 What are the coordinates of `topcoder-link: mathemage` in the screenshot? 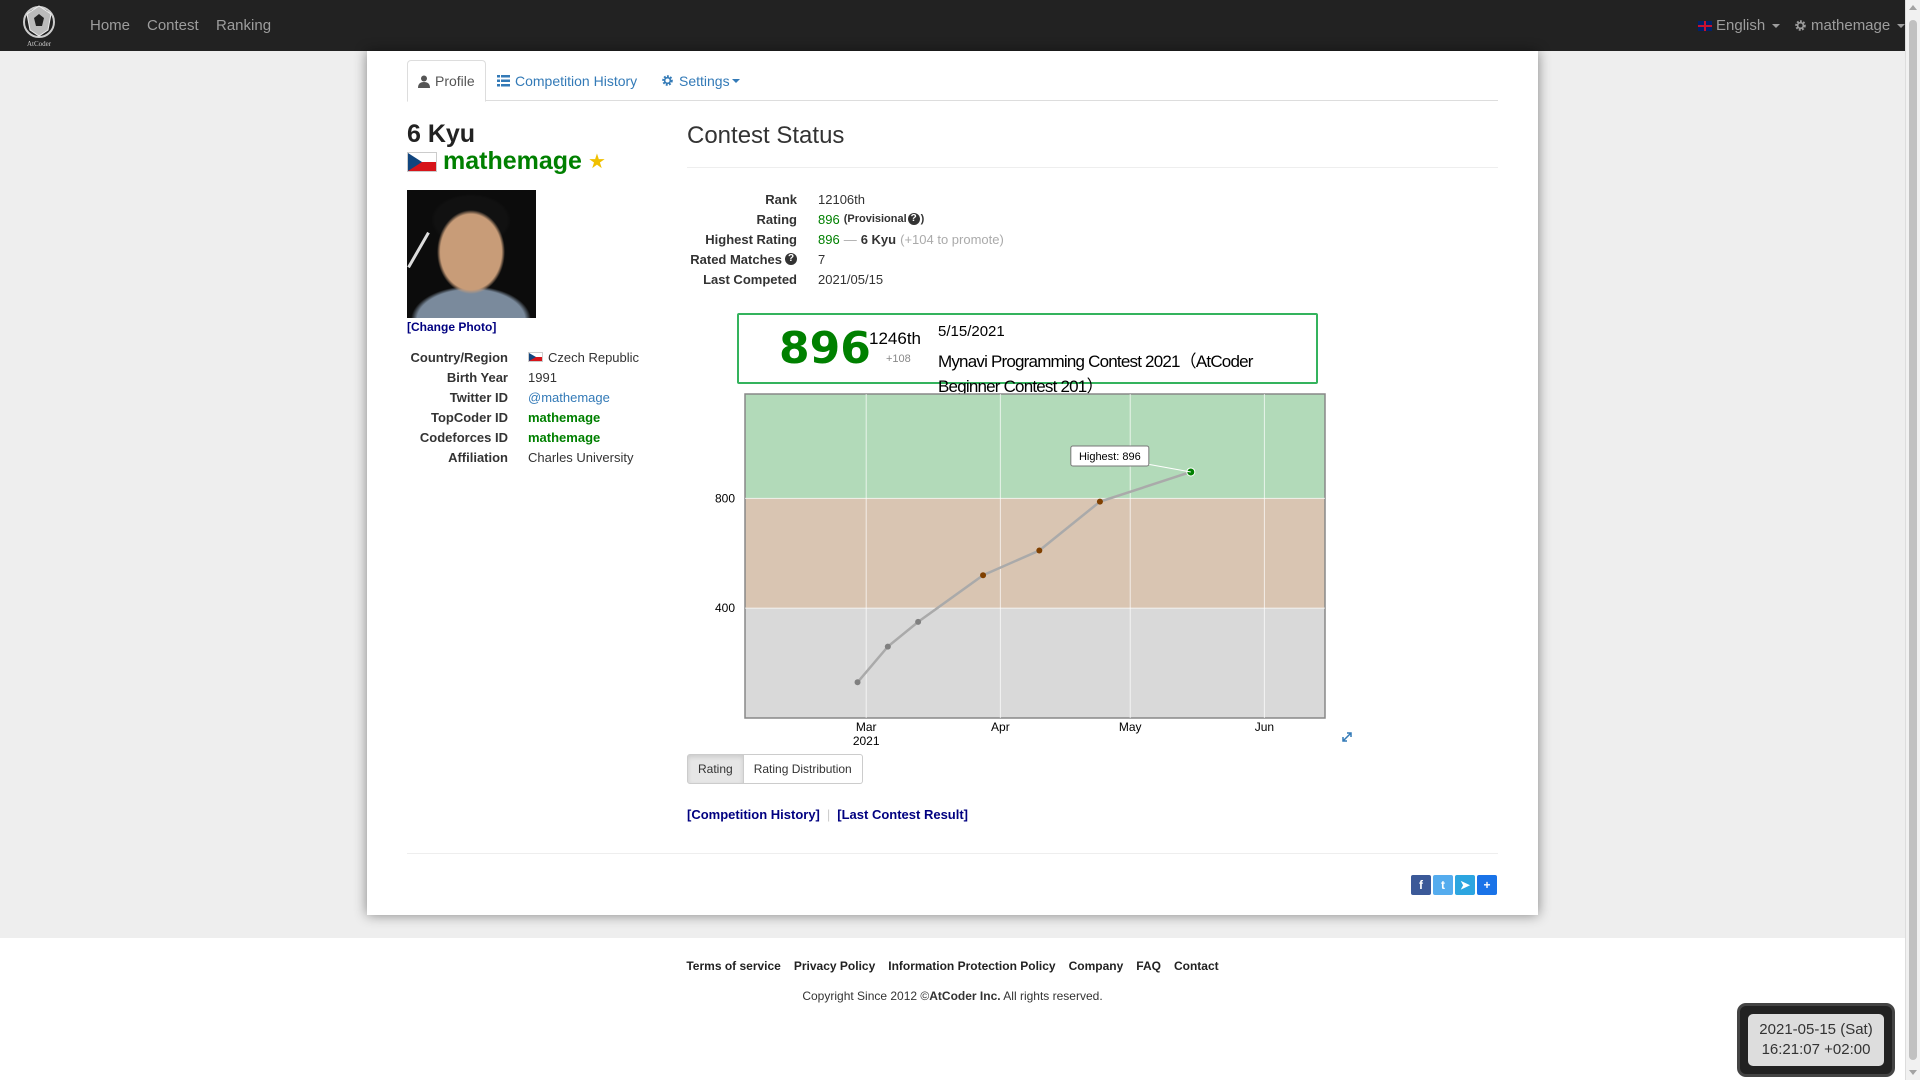 It's located at (564, 417).